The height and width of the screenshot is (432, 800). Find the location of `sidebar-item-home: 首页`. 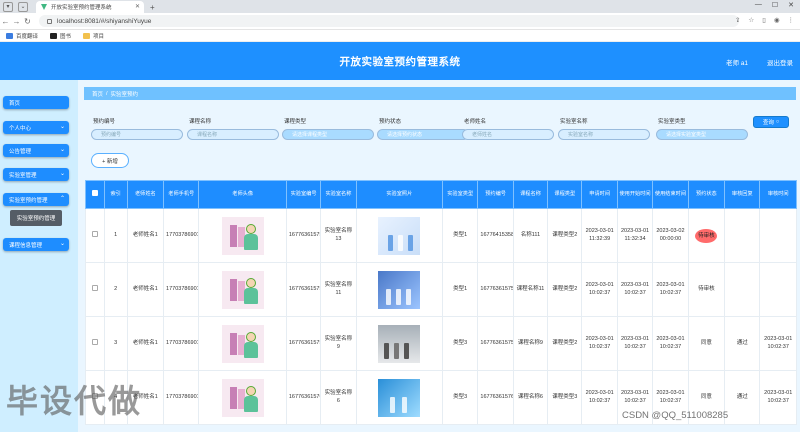

sidebar-item-home: 首页 is located at coordinates (36, 102).